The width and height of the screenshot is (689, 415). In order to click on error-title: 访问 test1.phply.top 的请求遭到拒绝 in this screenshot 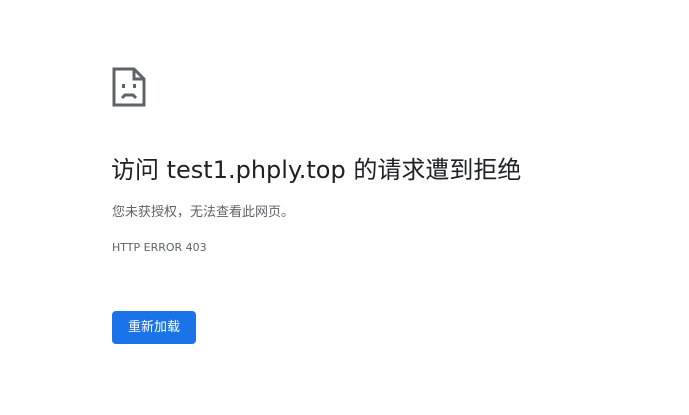, I will do `click(316, 170)`.